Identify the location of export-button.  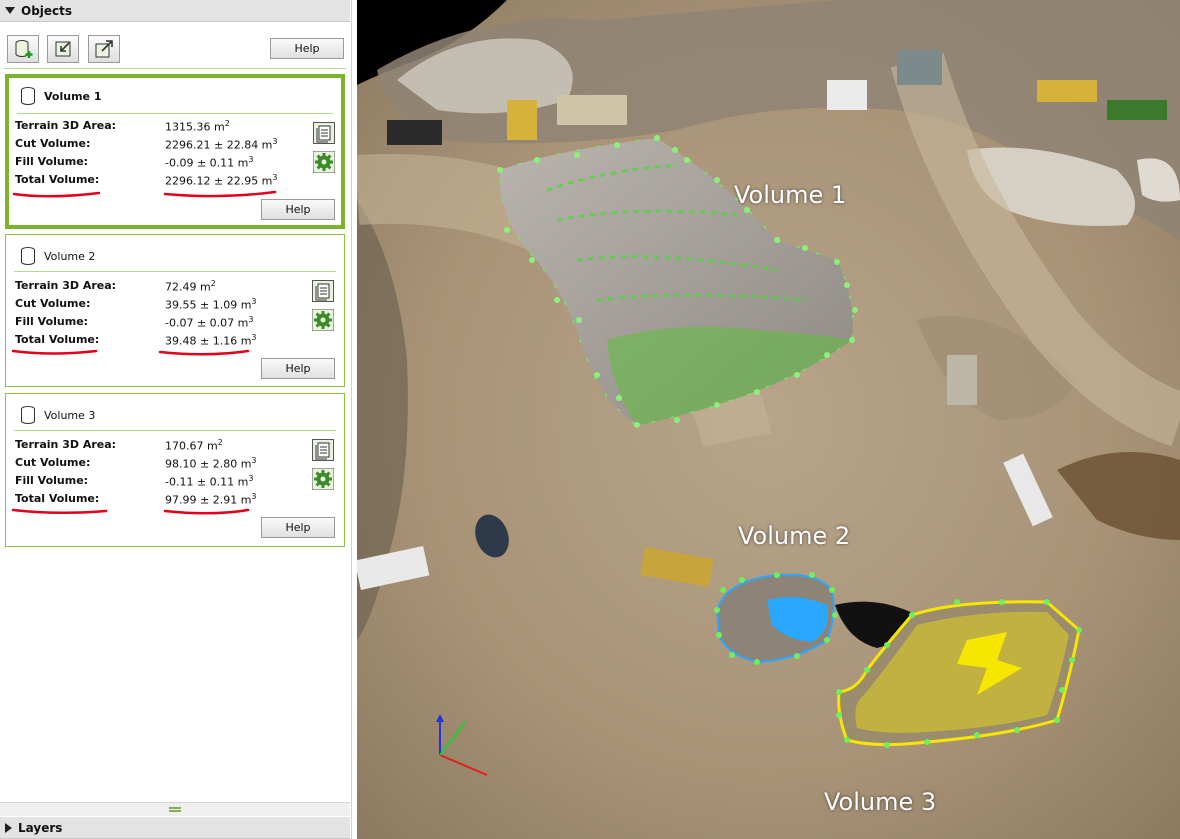
(104, 49).